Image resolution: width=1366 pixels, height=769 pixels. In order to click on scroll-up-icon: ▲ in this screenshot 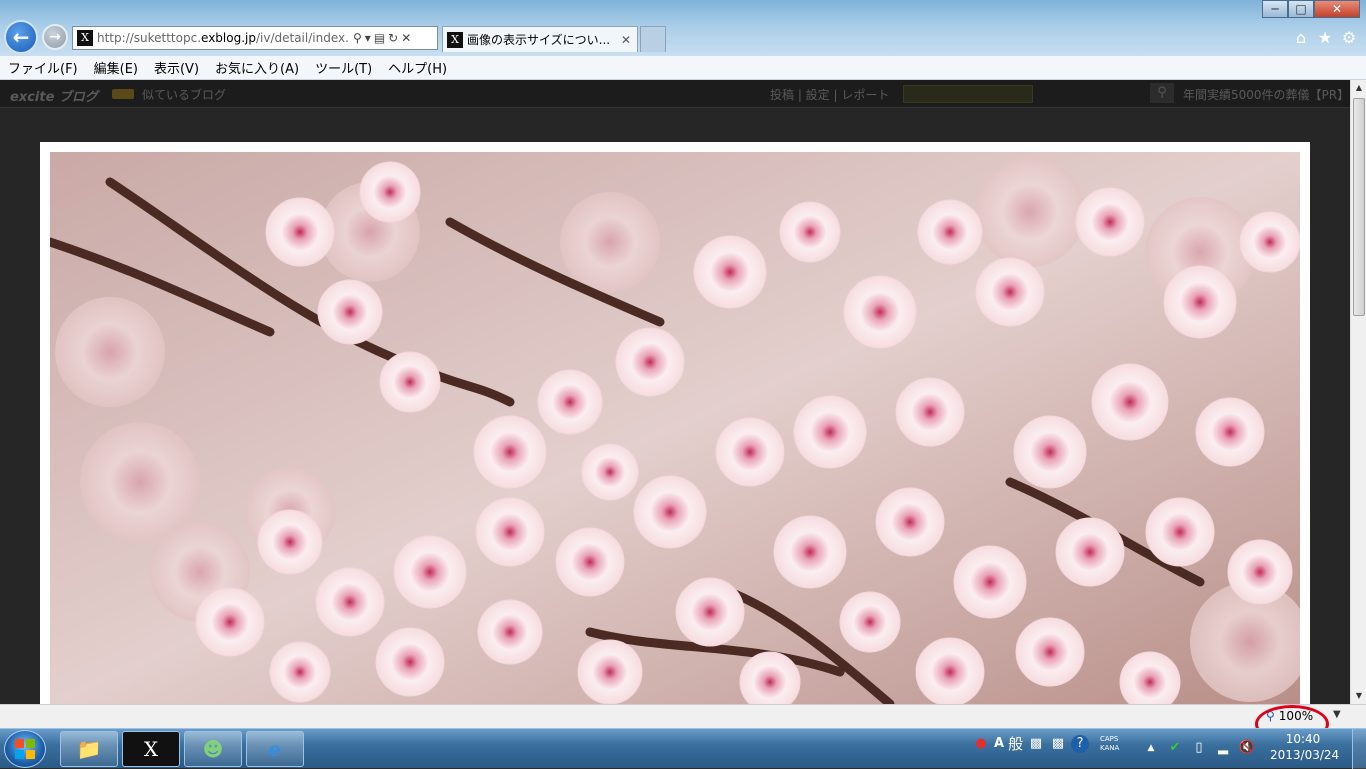, I will do `click(1358, 88)`.